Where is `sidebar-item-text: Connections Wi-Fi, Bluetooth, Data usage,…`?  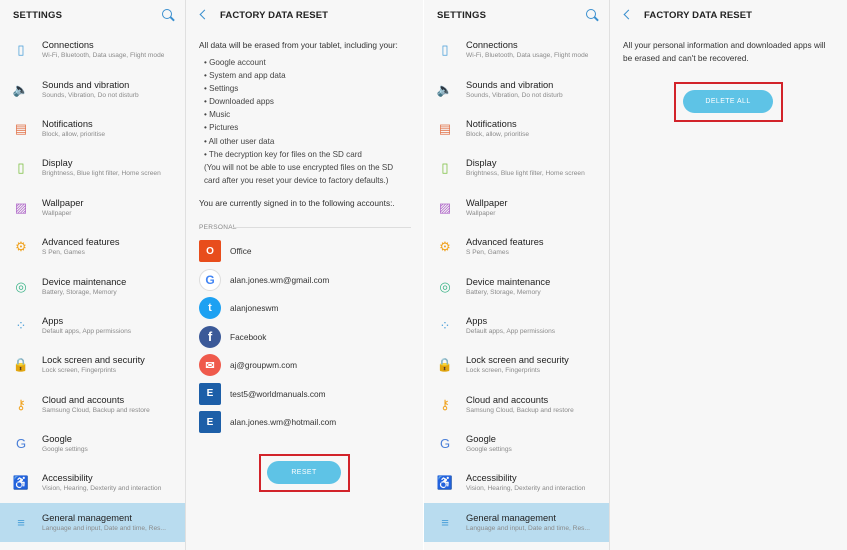
sidebar-item-text: Connections Wi-Fi, Bluetooth, Data usage,… is located at coordinates (103, 49).